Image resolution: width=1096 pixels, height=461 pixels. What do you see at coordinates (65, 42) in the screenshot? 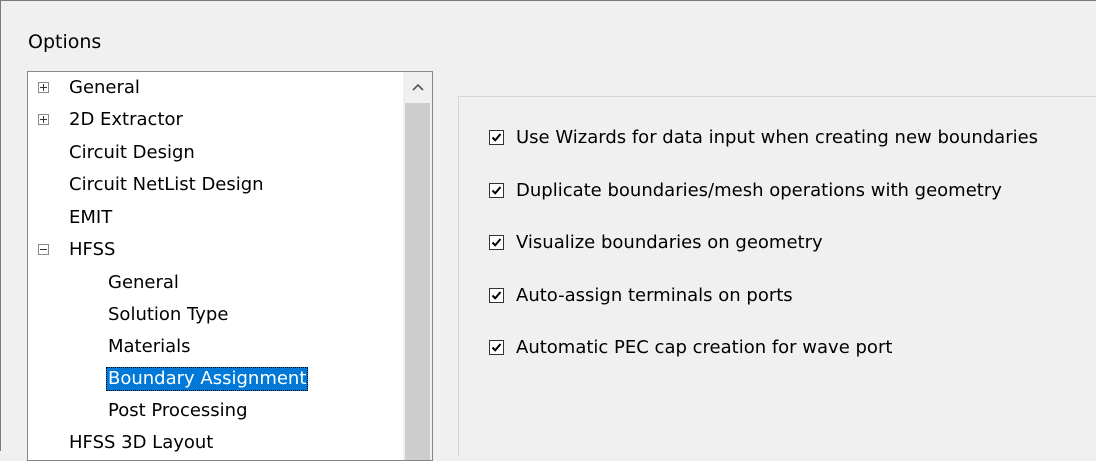
I see `window-title: Options` at bounding box center [65, 42].